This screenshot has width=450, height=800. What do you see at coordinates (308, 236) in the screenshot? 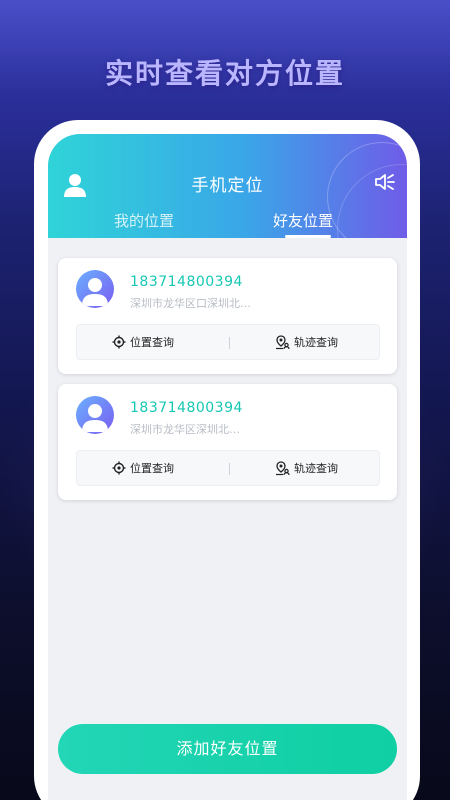
I see `active-tab-indicator` at bounding box center [308, 236].